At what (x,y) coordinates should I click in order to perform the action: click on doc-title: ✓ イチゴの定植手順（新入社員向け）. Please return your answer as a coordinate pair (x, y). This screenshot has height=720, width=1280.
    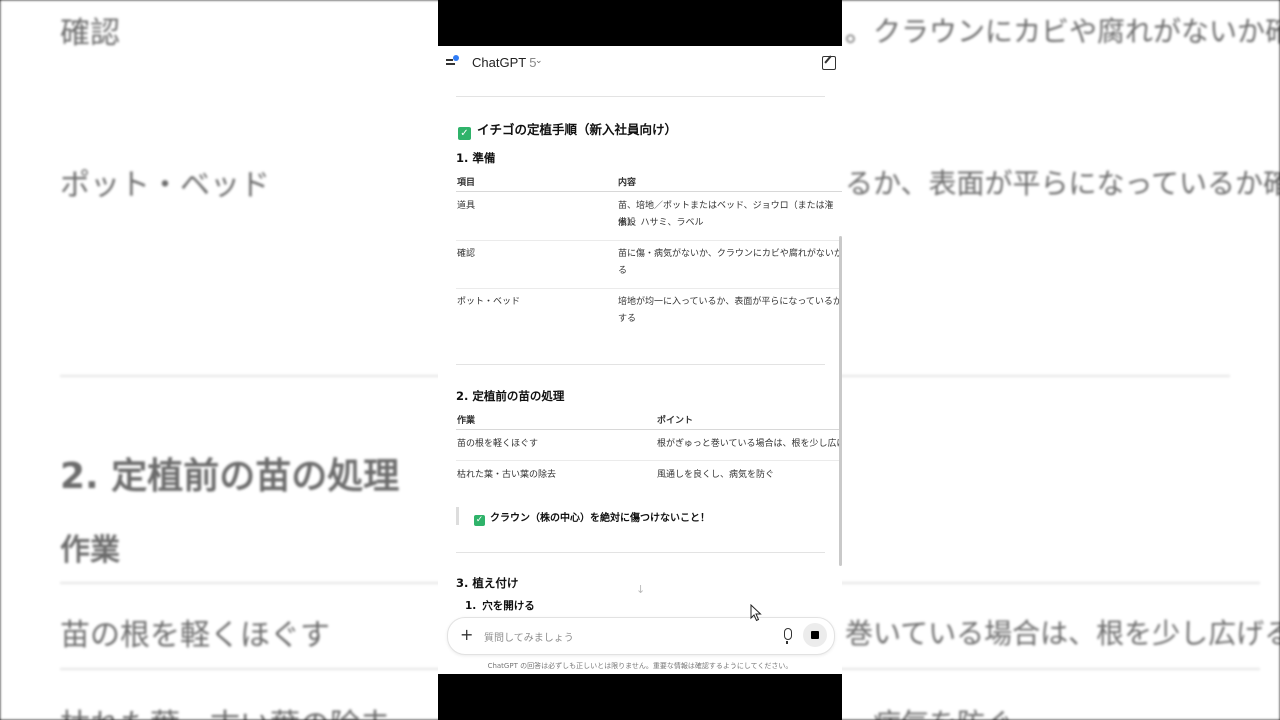
    Looking at the image, I should click on (567, 129).